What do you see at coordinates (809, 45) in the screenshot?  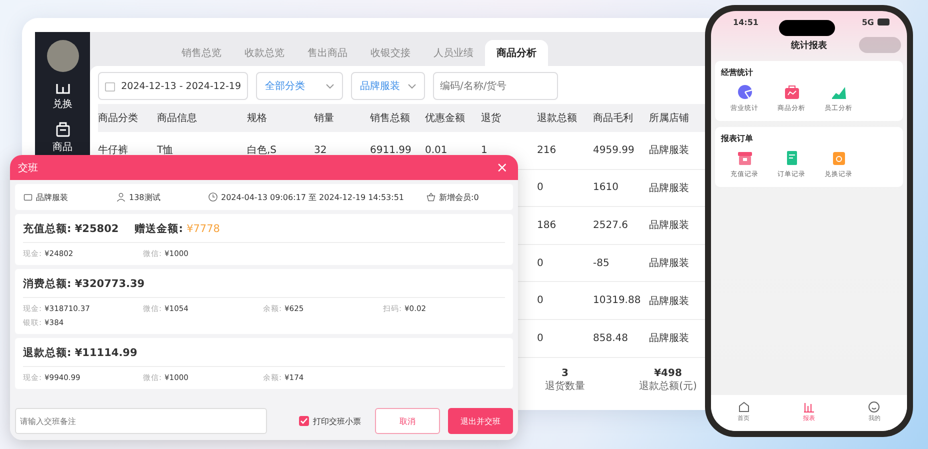 I see `page-title: 统计报表` at bounding box center [809, 45].